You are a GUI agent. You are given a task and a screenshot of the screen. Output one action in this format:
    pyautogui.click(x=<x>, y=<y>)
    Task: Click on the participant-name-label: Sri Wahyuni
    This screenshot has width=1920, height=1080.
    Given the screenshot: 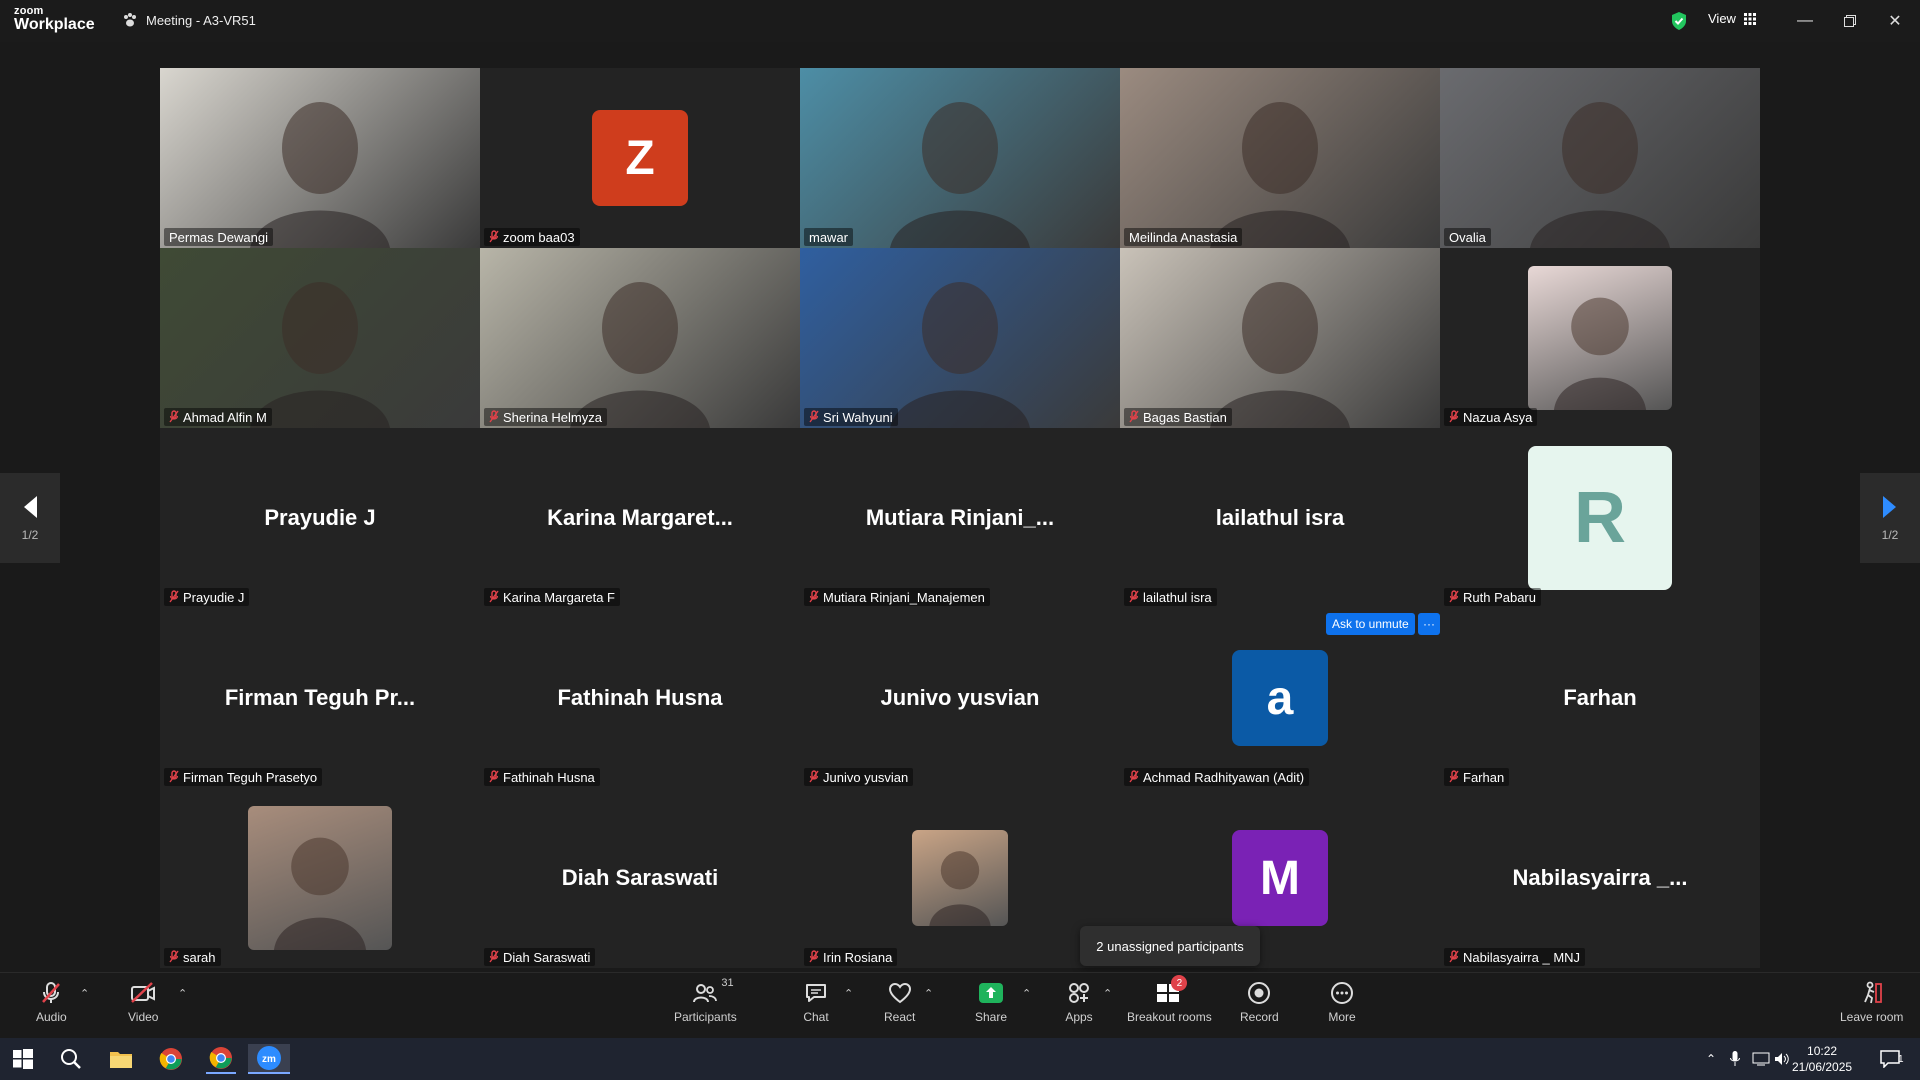 What is the action you would take?
    pyautogui.click(x=851, y=417)
    